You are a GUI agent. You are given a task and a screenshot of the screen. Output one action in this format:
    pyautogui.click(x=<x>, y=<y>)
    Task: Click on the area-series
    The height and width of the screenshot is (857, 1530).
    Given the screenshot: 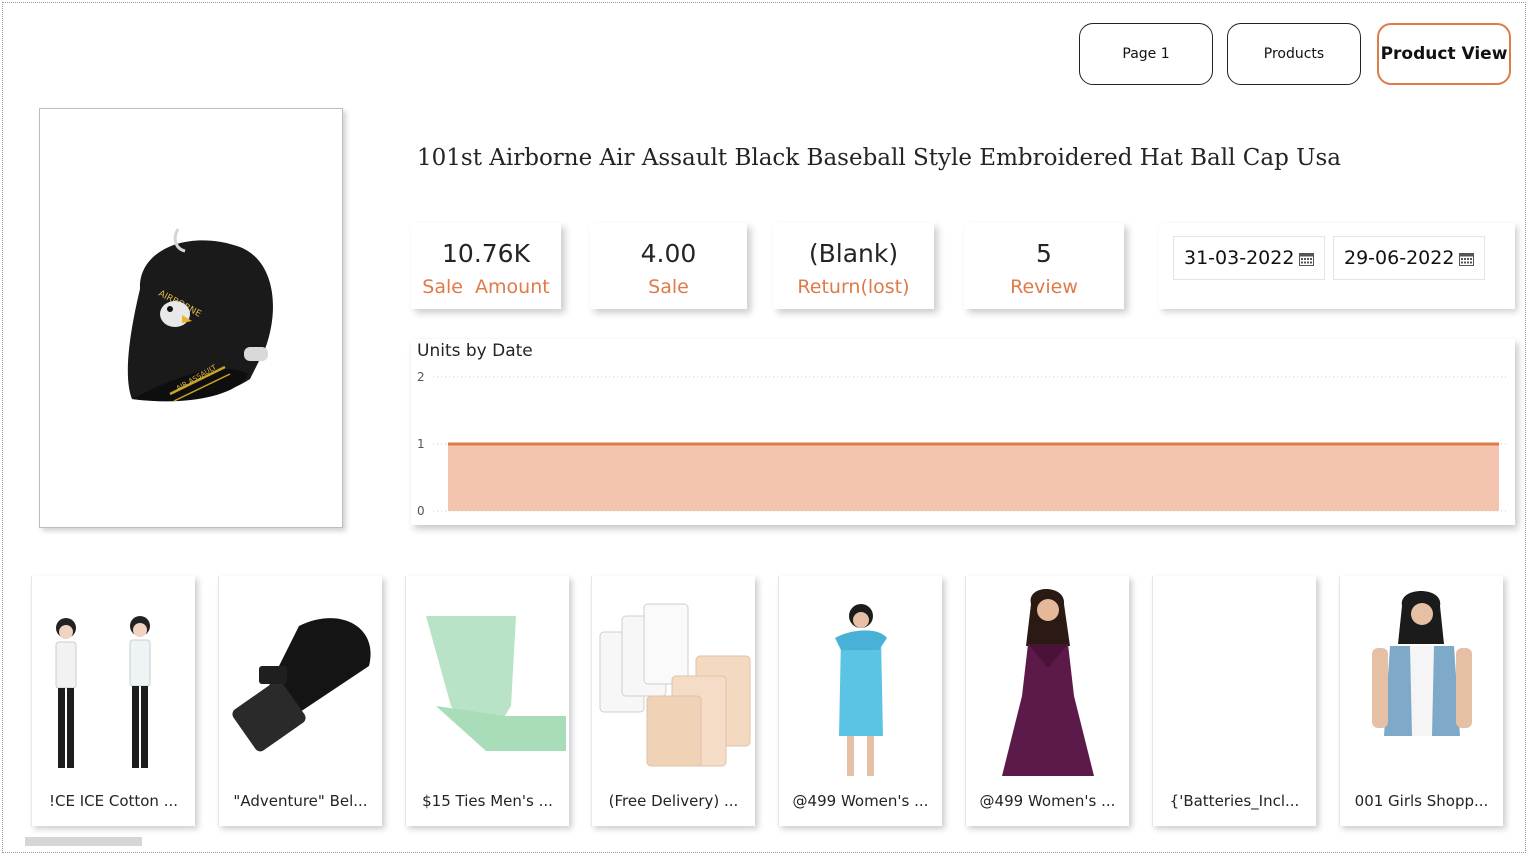 What is the action you would take?
    pyautogui.click(x=973, y=477)
    